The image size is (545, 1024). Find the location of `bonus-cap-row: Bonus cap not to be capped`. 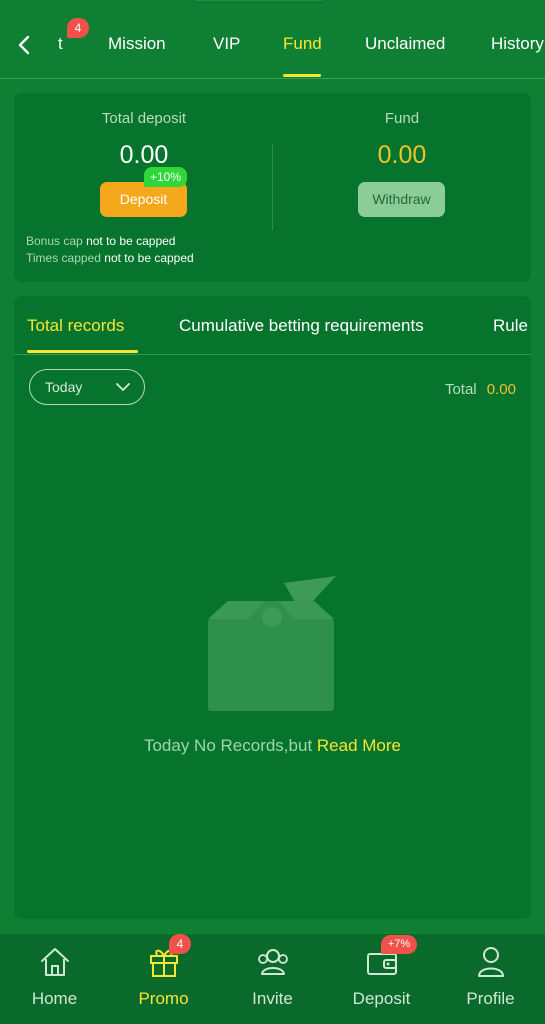

bonus-cap-row: Bonus cap not to be capped is located at coordinates (100, 241).